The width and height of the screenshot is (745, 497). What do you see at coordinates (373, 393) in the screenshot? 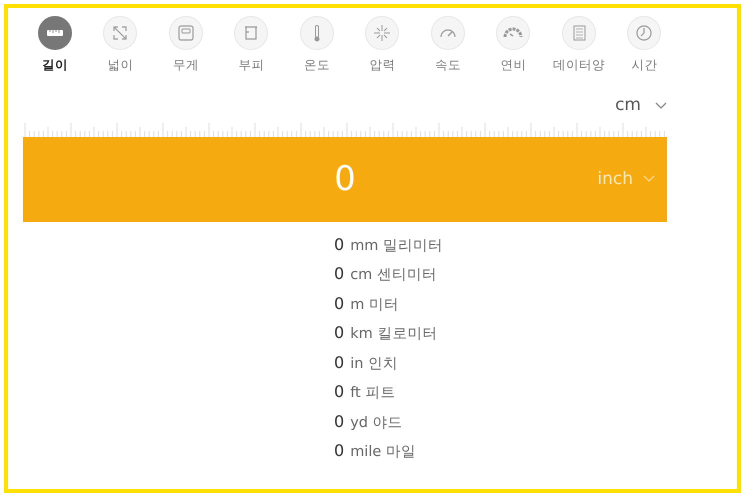
I see `result-unit: ft 피트` at bounding box center [373, 393].